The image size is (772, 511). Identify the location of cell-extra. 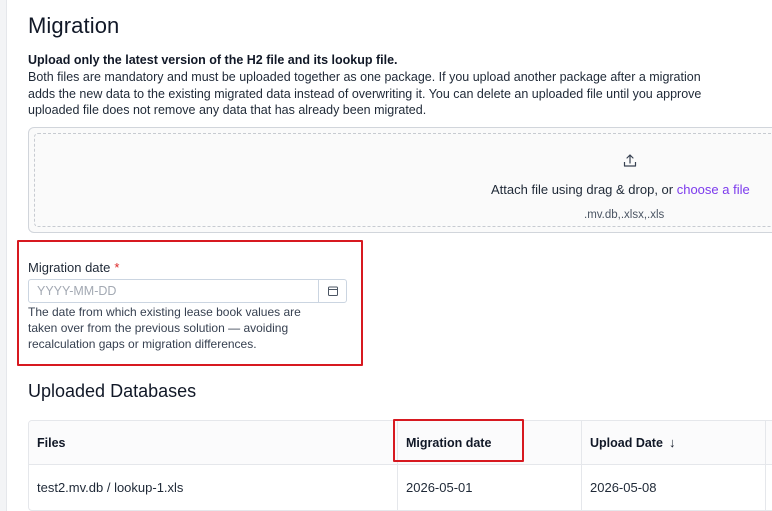
(768, 487).